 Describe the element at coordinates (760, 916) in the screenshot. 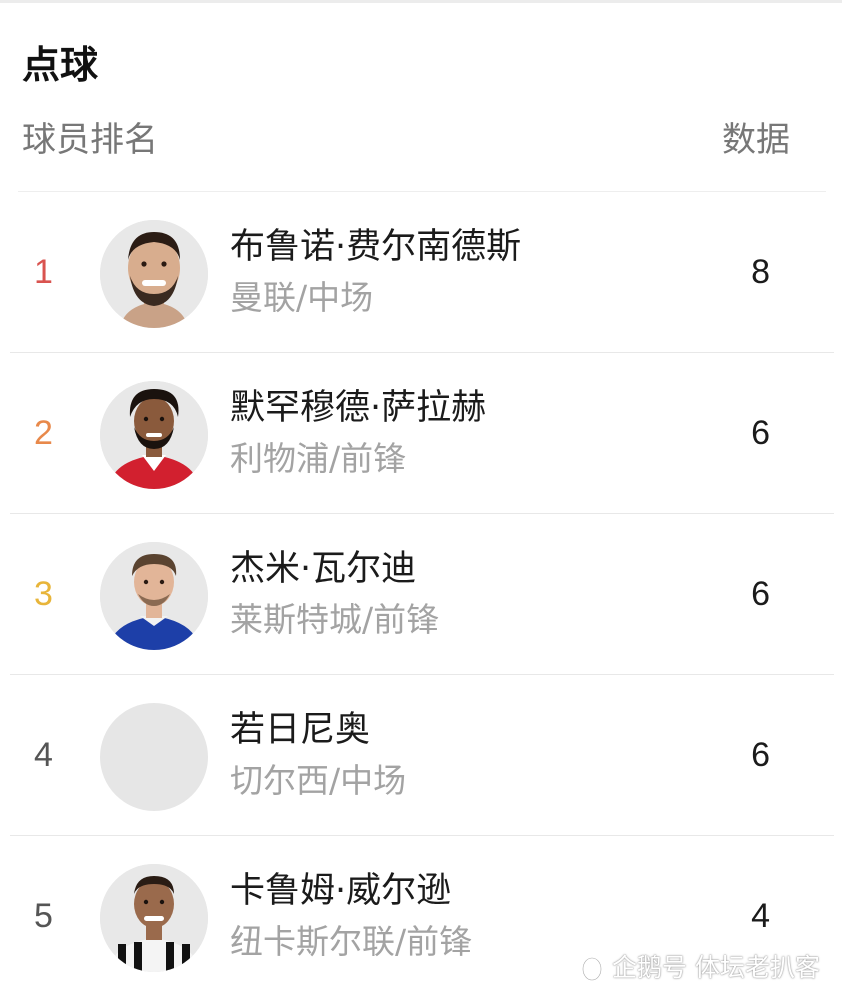

I see `penalty-count: 4` at that location.